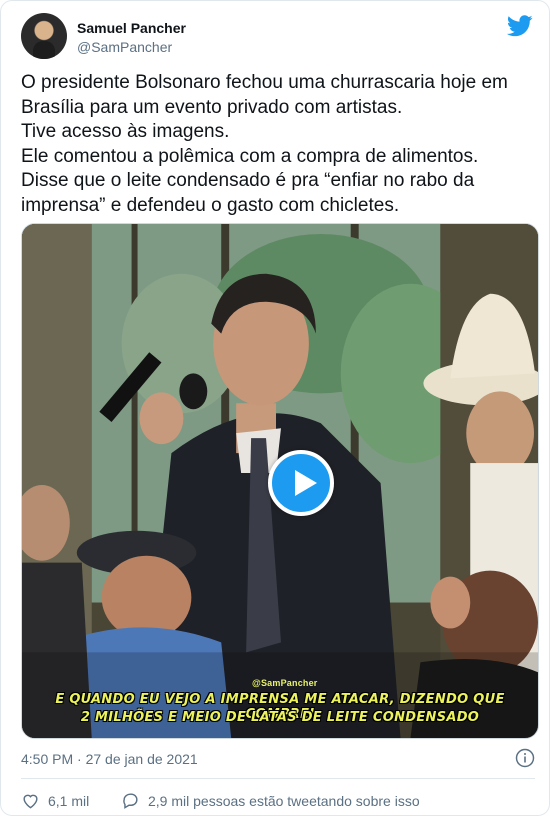 This screenshot has height=816, width=550. Describe the element at coordinates (130, 801) in the screenshot. I see `speech-bubble-icon` at that location.